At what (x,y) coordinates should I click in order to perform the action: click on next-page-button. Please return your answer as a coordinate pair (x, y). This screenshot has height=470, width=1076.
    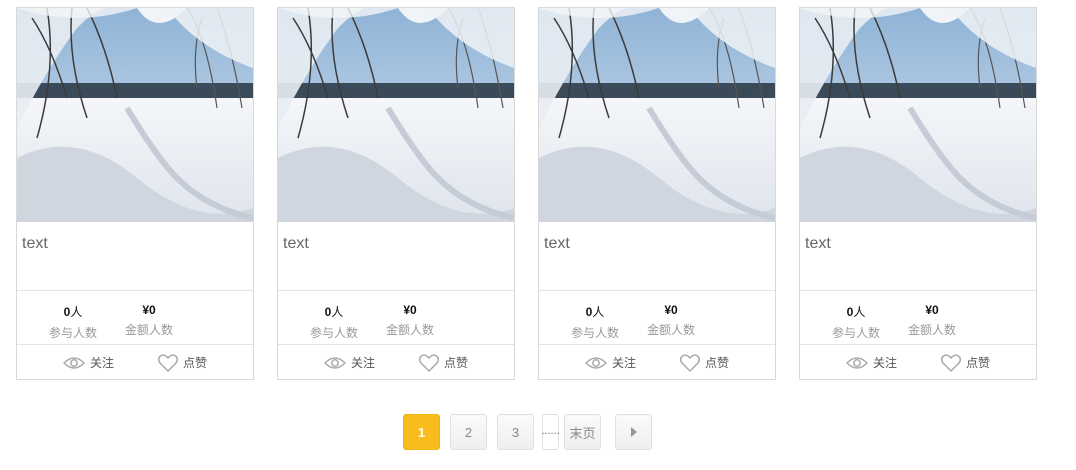
    Looking at the image, I should click on (633, 432).